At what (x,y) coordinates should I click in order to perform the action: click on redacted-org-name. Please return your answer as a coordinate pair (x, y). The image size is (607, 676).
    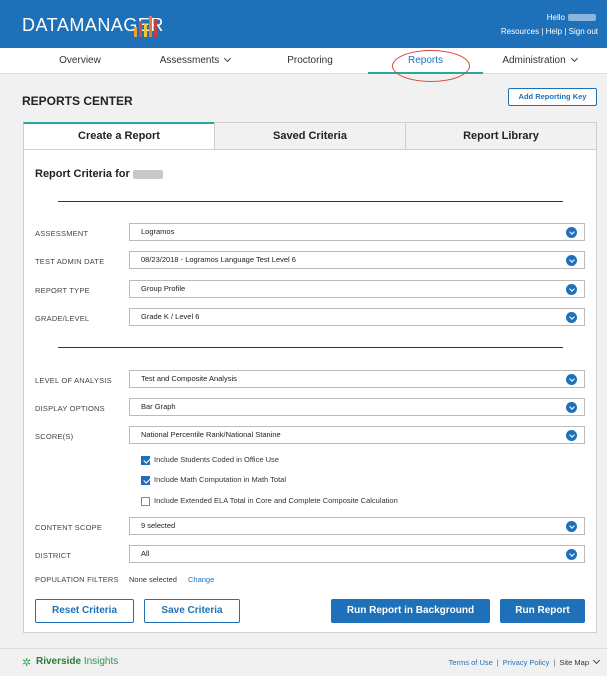
    Looking at the image, I should click on (147, 174).